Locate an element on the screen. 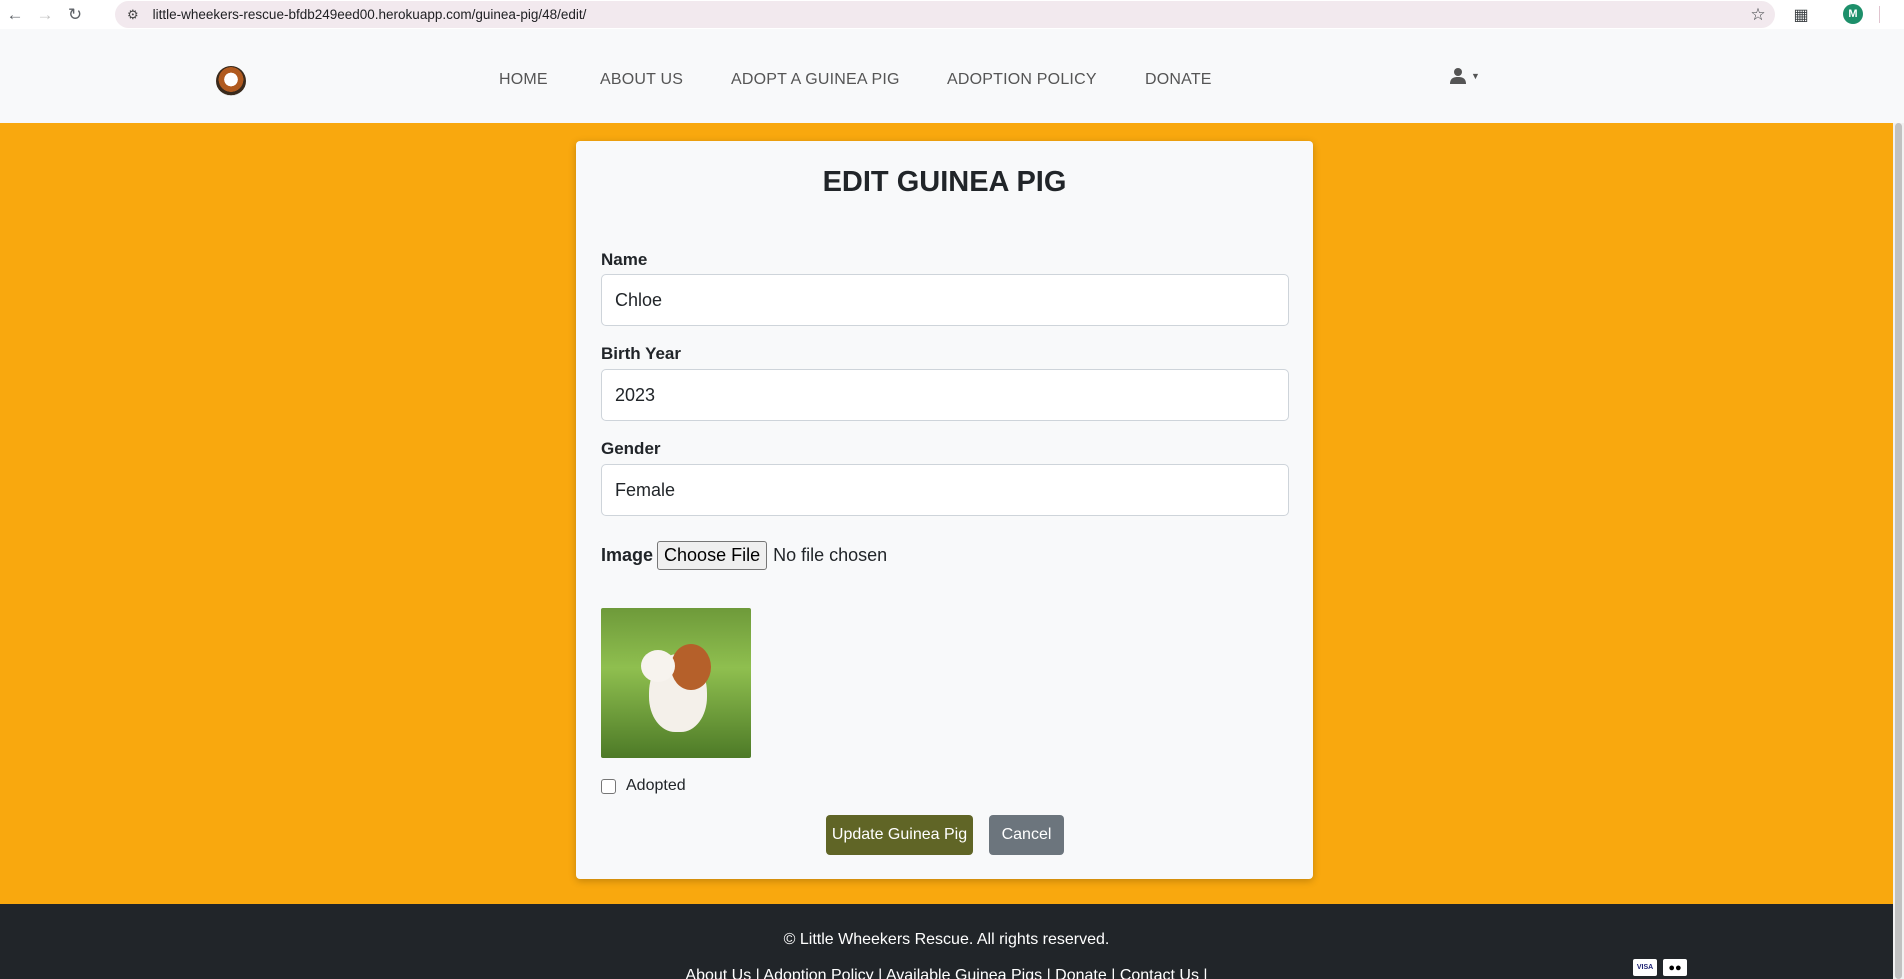  payment-icons: VISA ●● is located at coordinates (1660, 967).